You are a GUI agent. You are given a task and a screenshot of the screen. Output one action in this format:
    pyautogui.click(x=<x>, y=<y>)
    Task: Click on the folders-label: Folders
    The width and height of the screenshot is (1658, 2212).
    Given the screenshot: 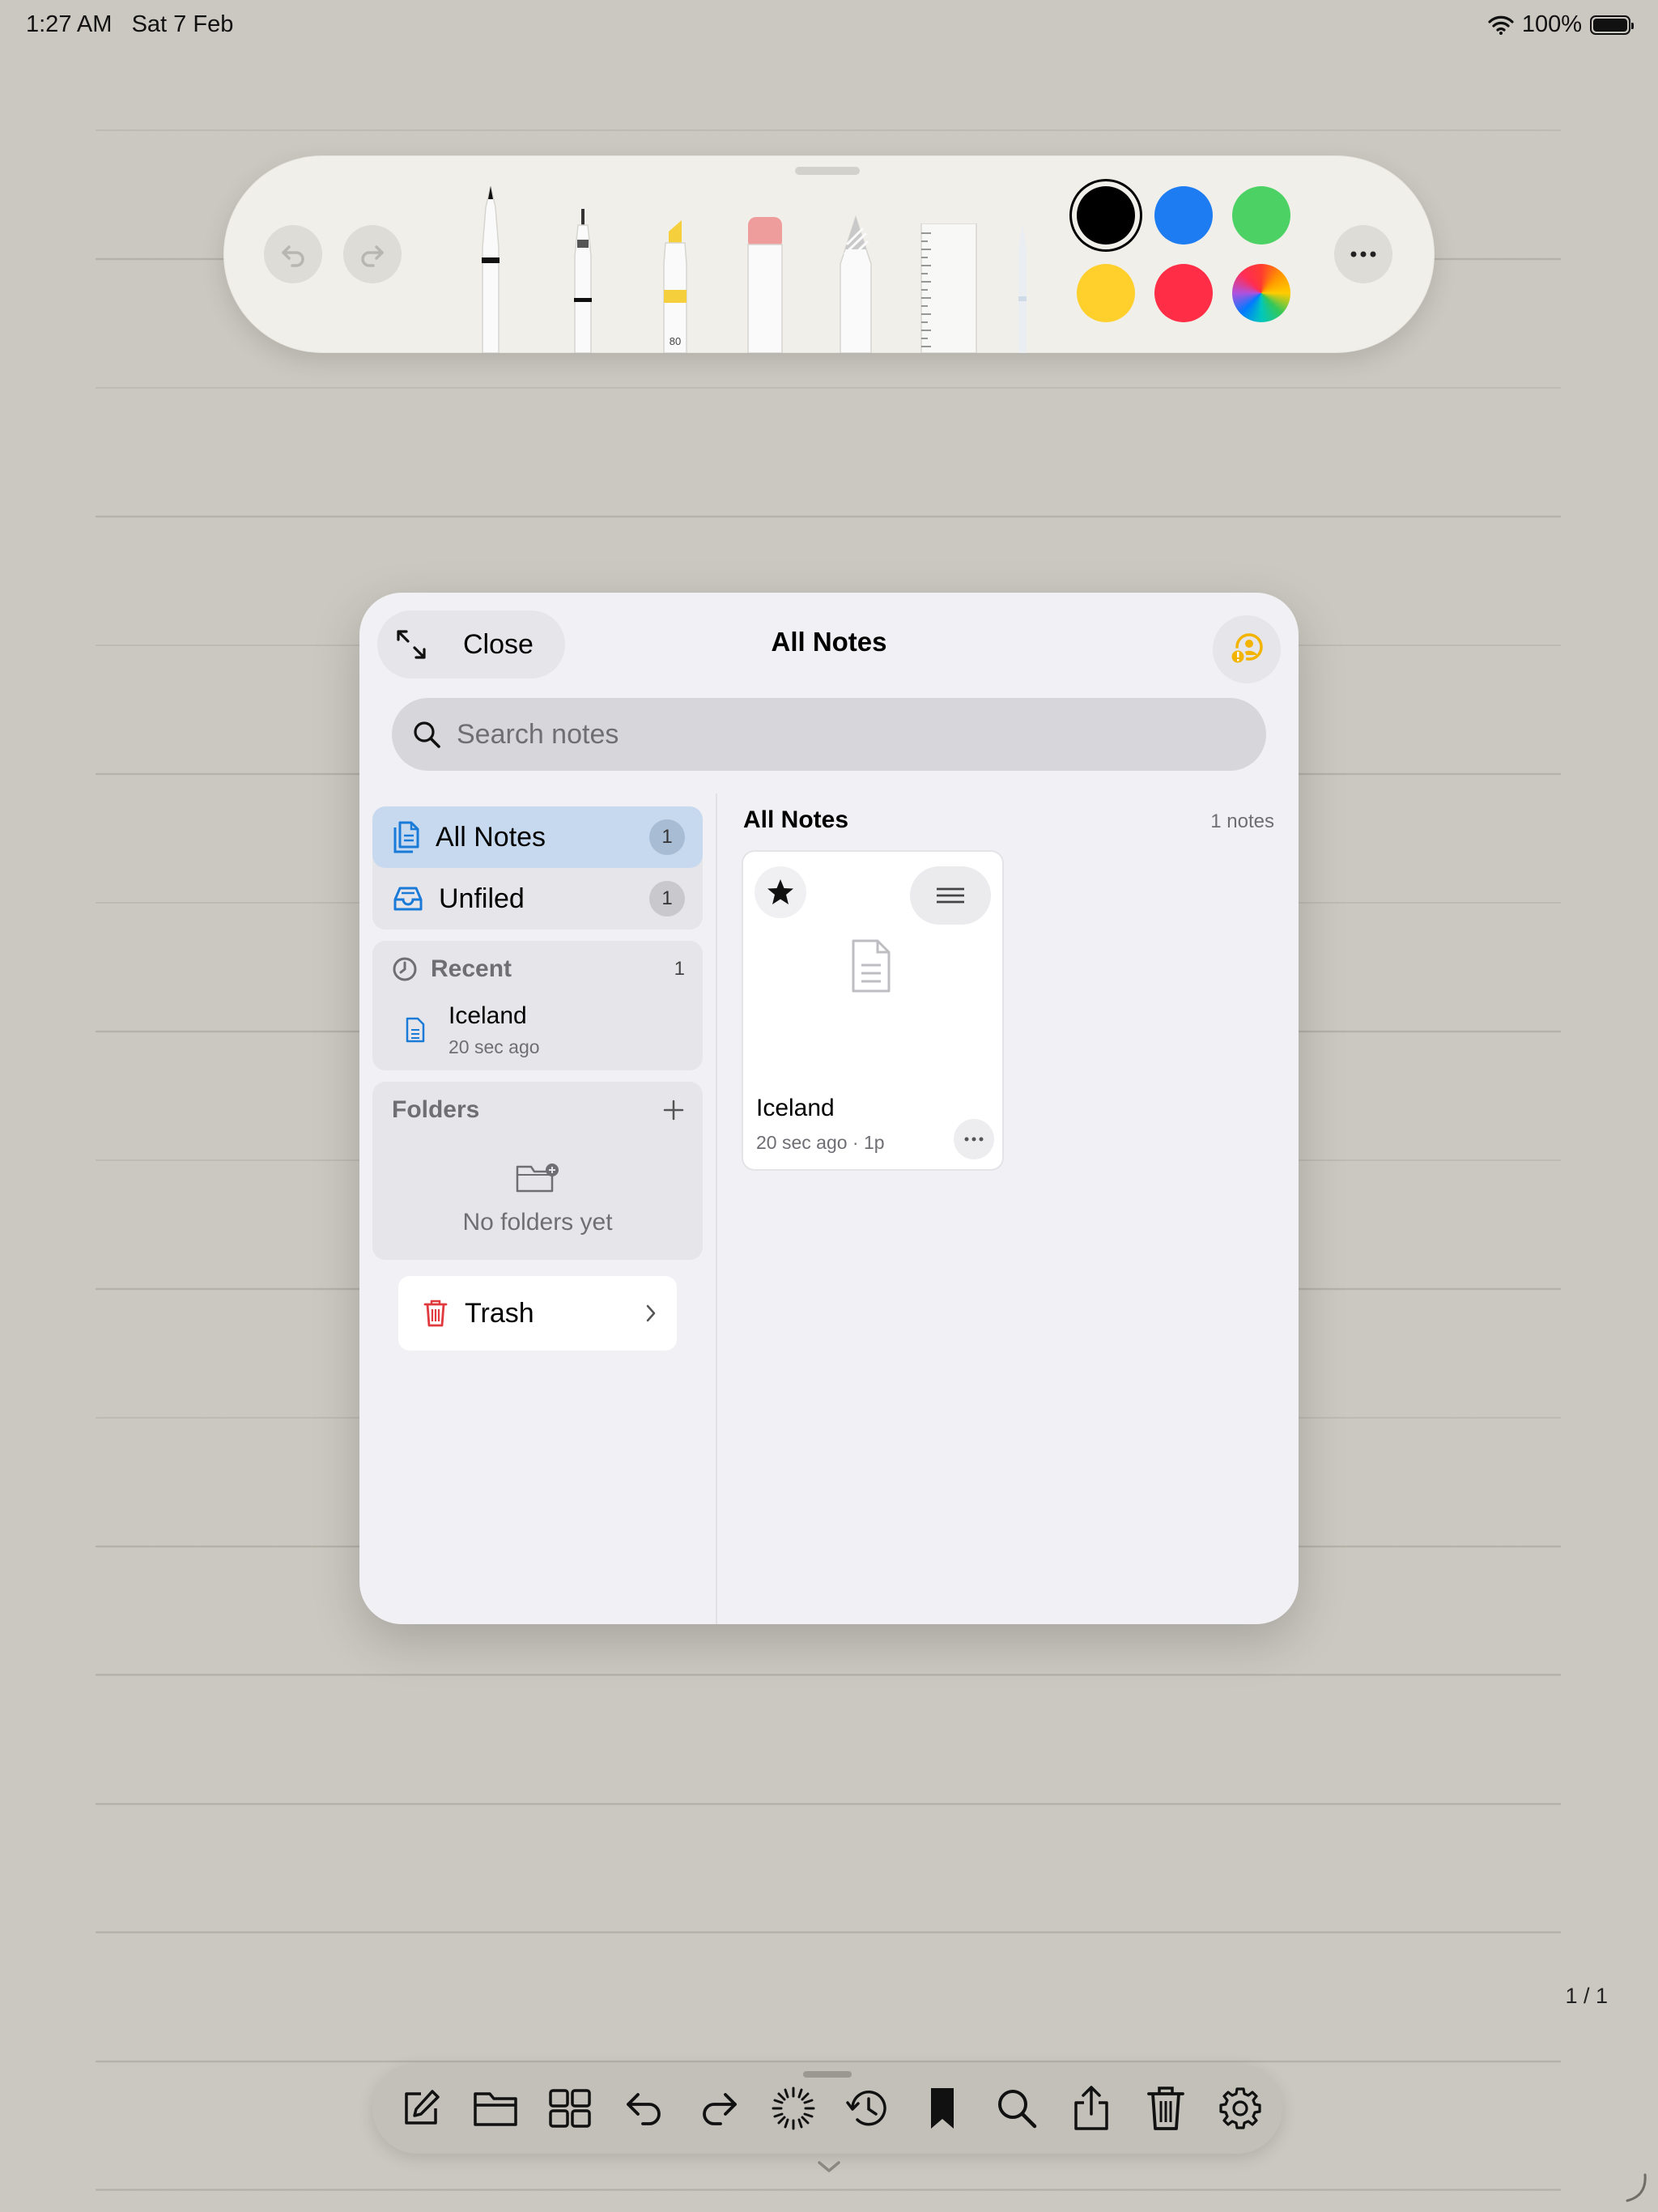 What is the action you would take?
    pyautogui.click(x=436, y=1110)
    